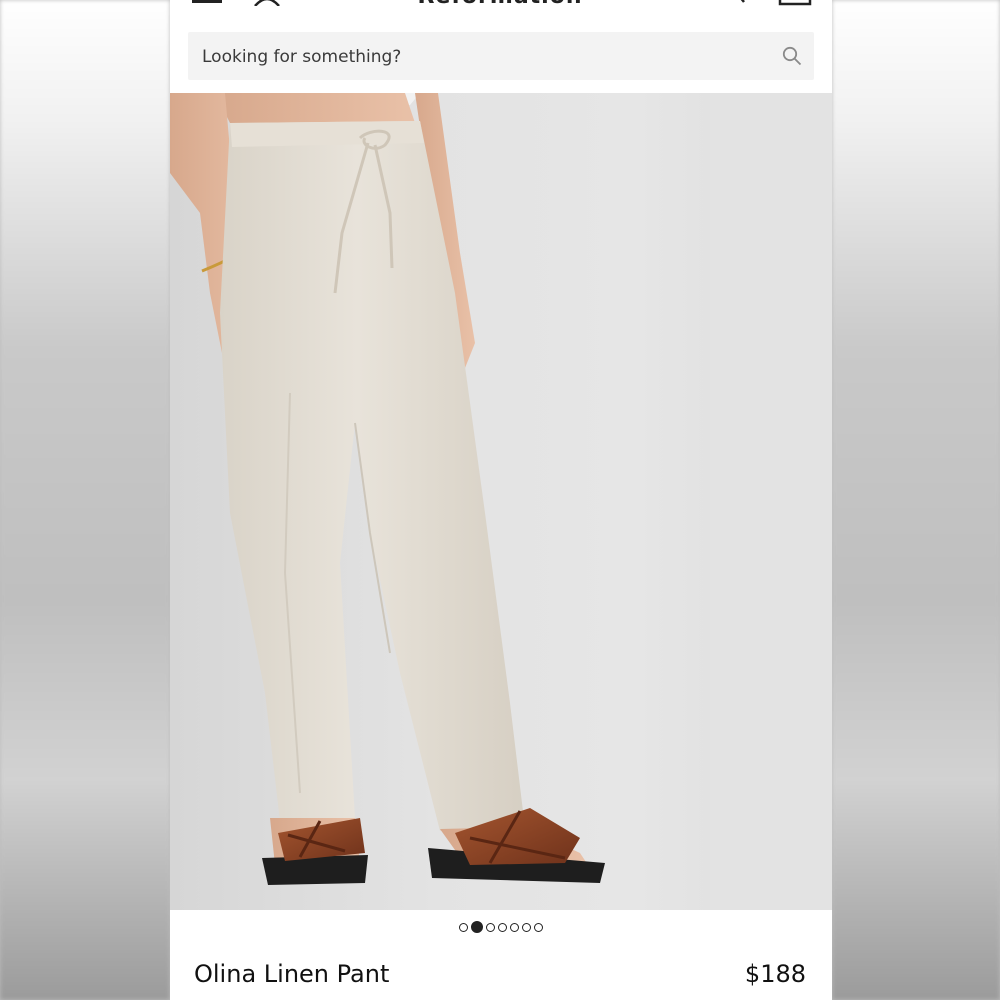 This screenshot has height=1000, width=1000. What do you see at coordinates (291, 974) in the screenshot?
I see `product-name: Olina Linen Pant` at bounding box center [291, 974].